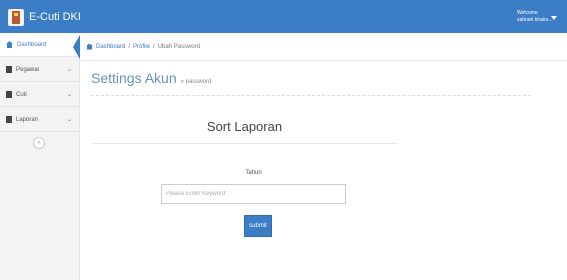 The height and width of the screenshot is (280, 567). I want to click on brand: E-Cuti DKI, so click(44, 17).